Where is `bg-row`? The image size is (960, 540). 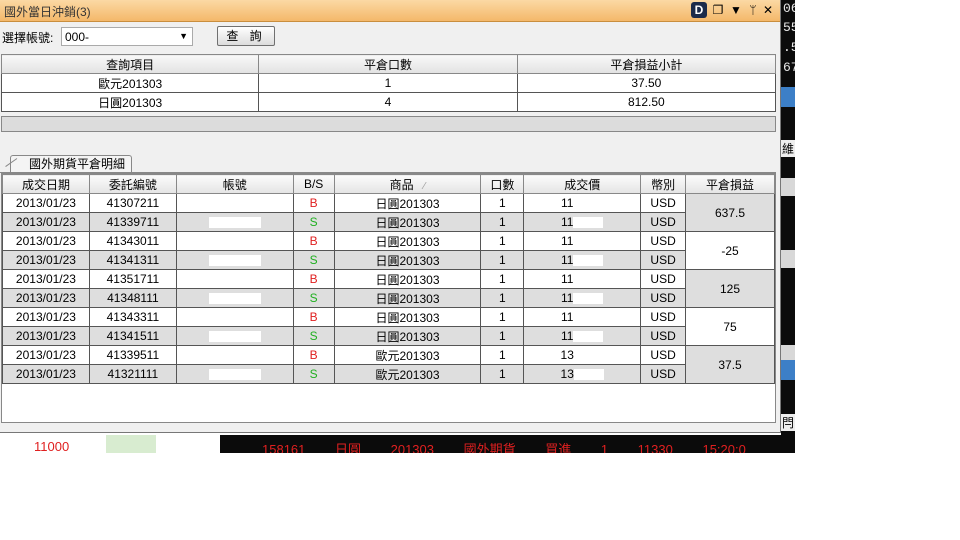 bg-row is located at coordinates (788, 259).